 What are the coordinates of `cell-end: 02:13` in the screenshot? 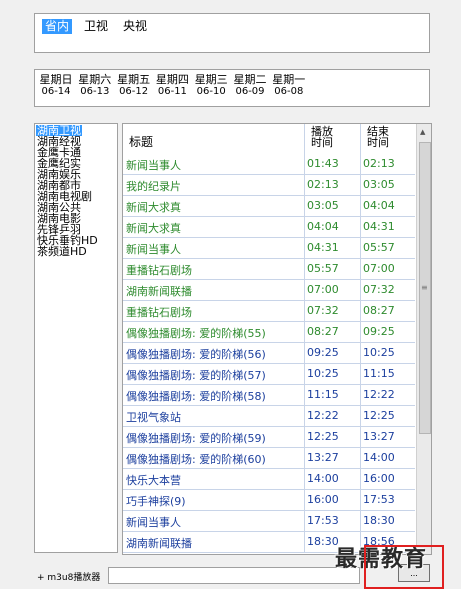 It's located at (379, 163).